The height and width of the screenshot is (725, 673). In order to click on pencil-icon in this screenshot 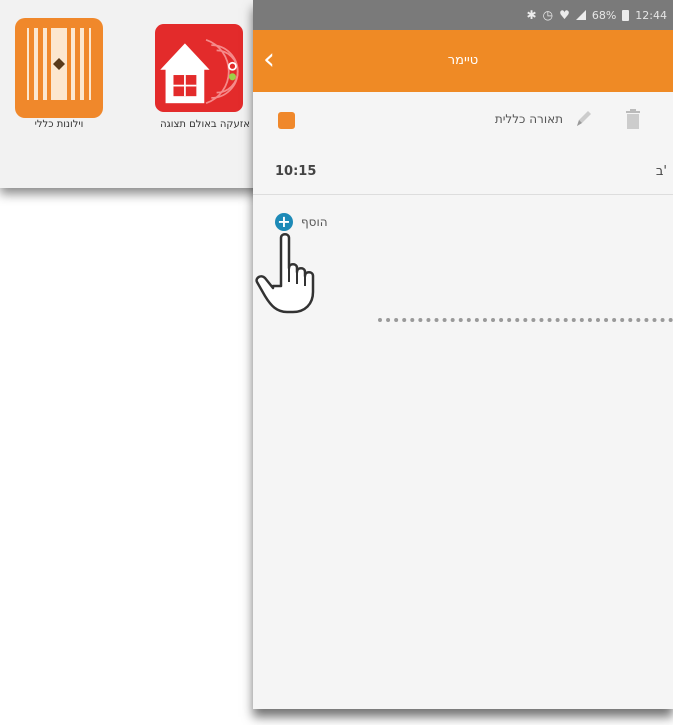, I will do `click(583, 119)`.